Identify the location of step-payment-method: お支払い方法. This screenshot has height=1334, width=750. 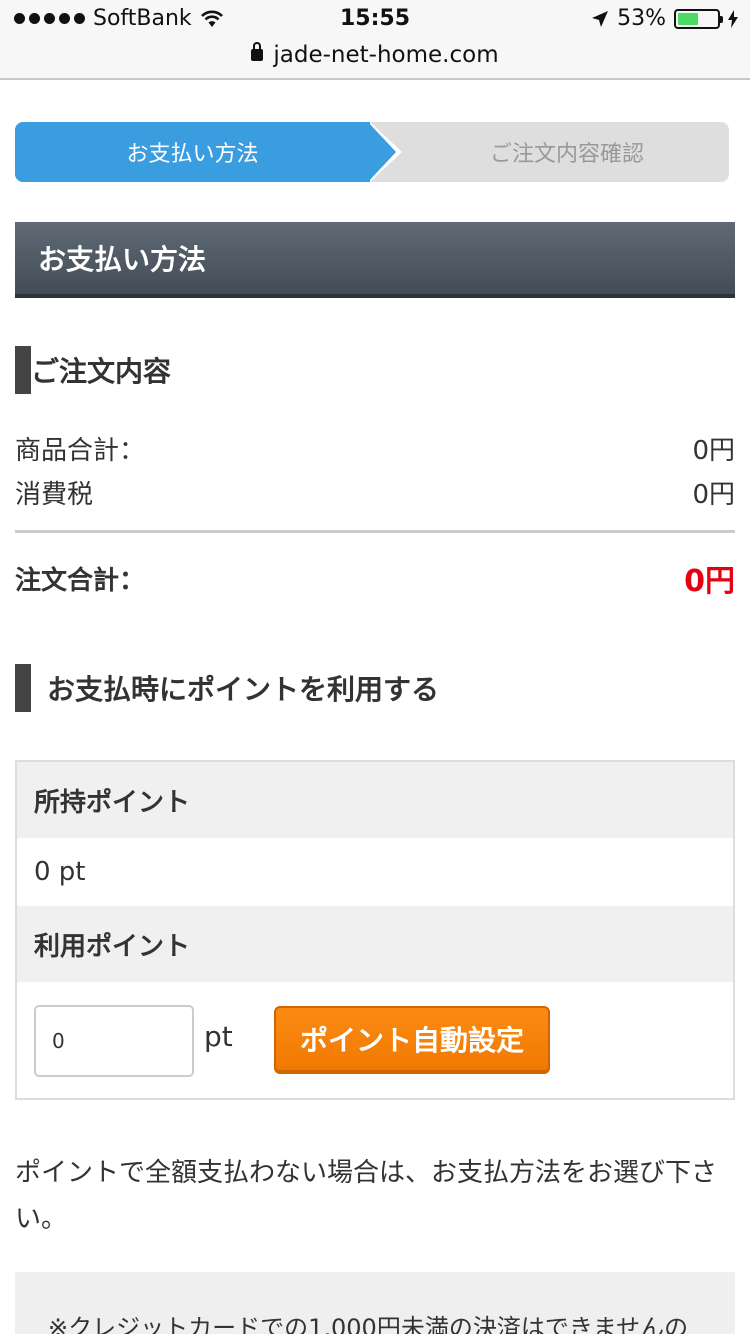
(192, 152).